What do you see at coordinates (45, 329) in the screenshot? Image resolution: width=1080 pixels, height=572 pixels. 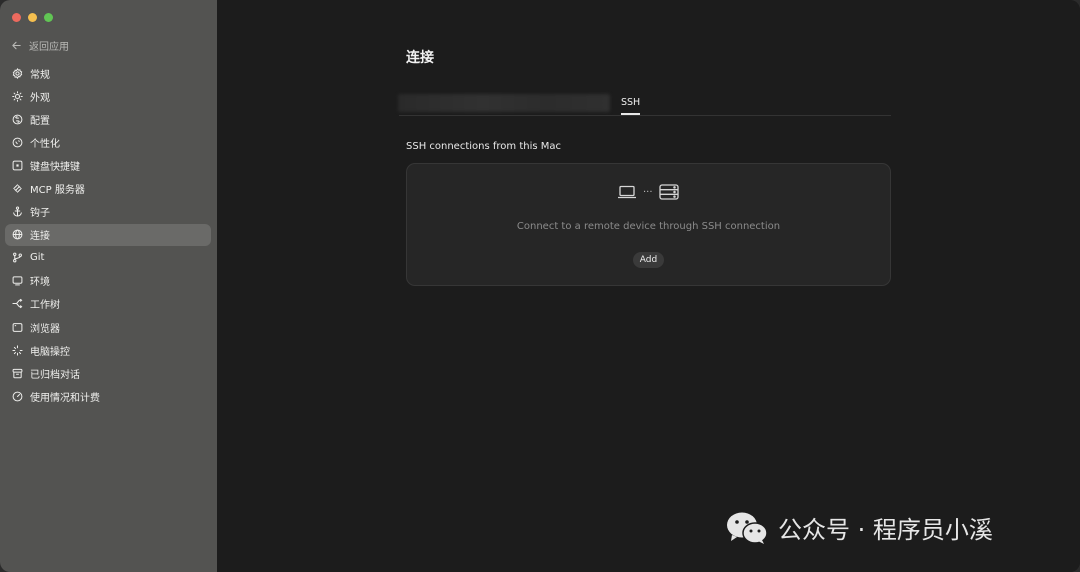 I see `sidebar-item-label: 浏览器` at bounding box center [45, 329].